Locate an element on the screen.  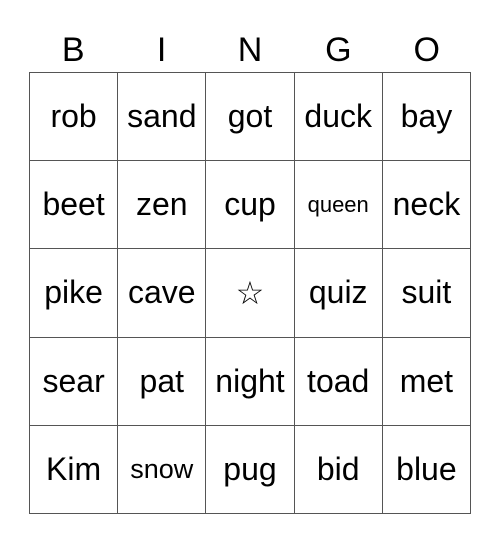
header-letter: N is located at coordinates (250, 50).